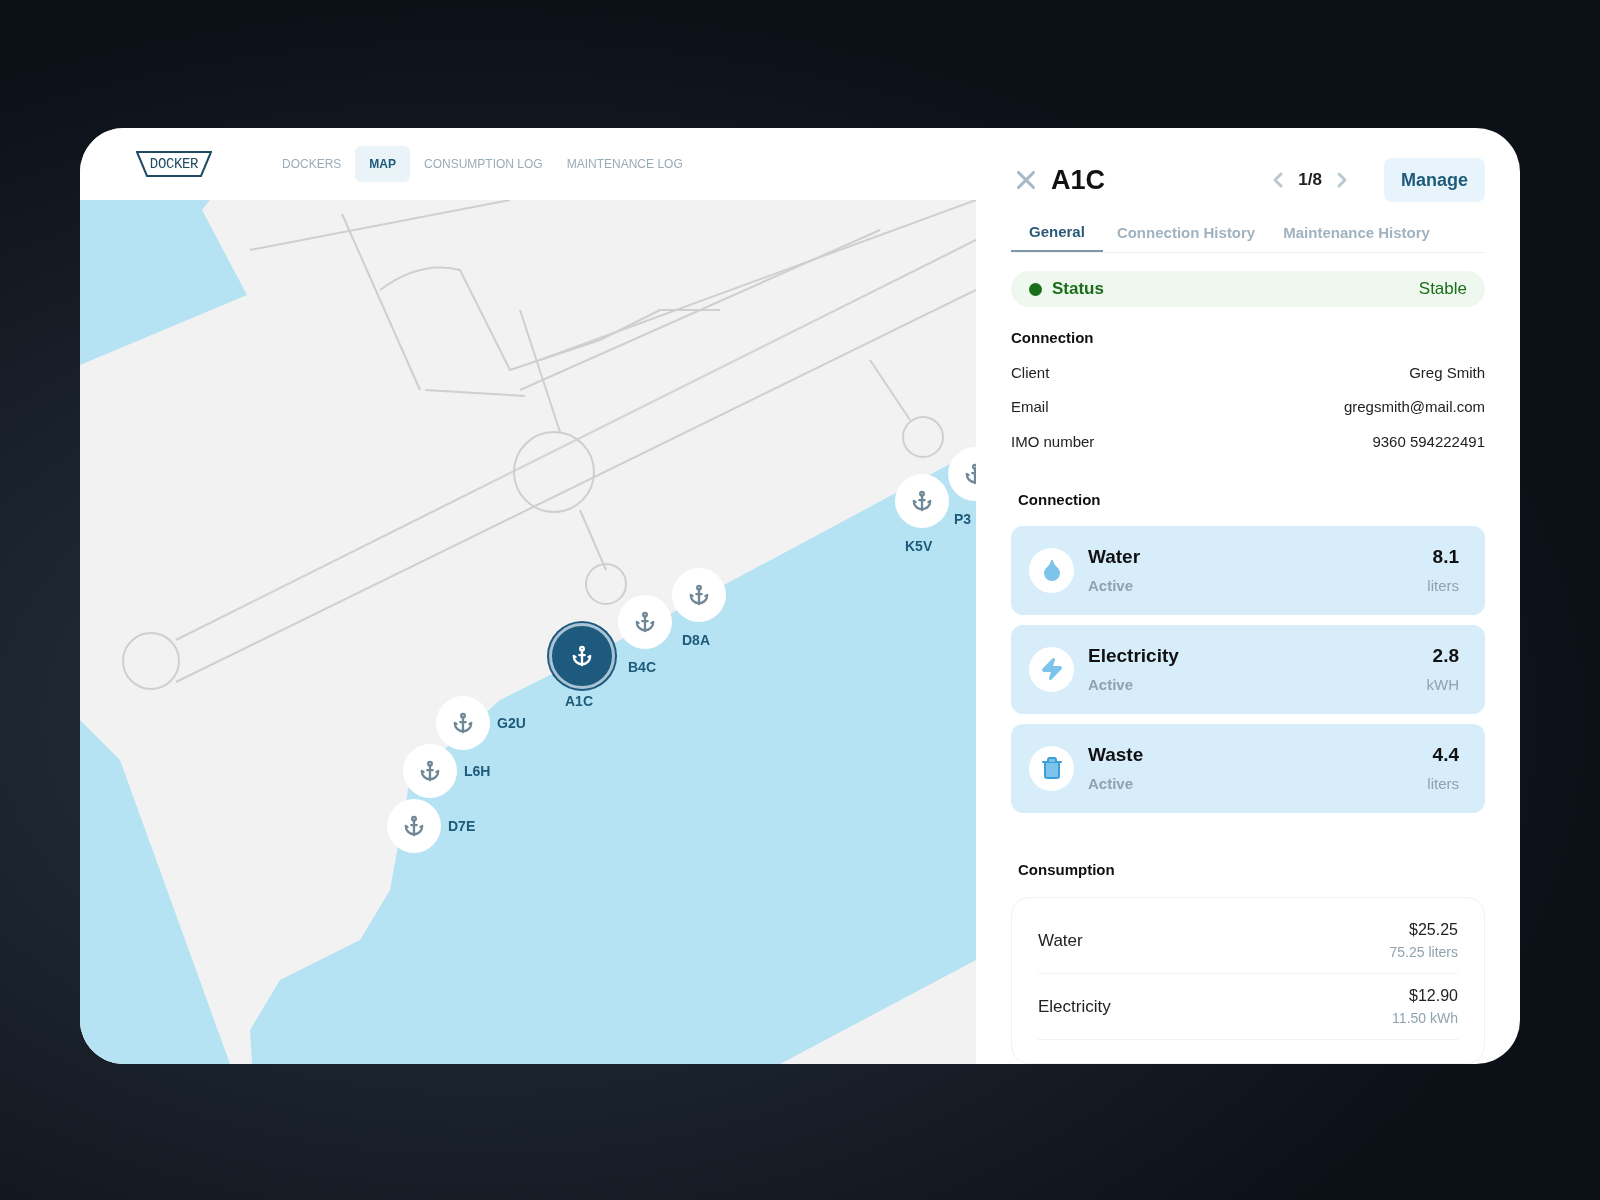 Image resolution: width=1600 pixels, height=1200 pixels. I want to click on service-name: Waste, so click(1116, 754).